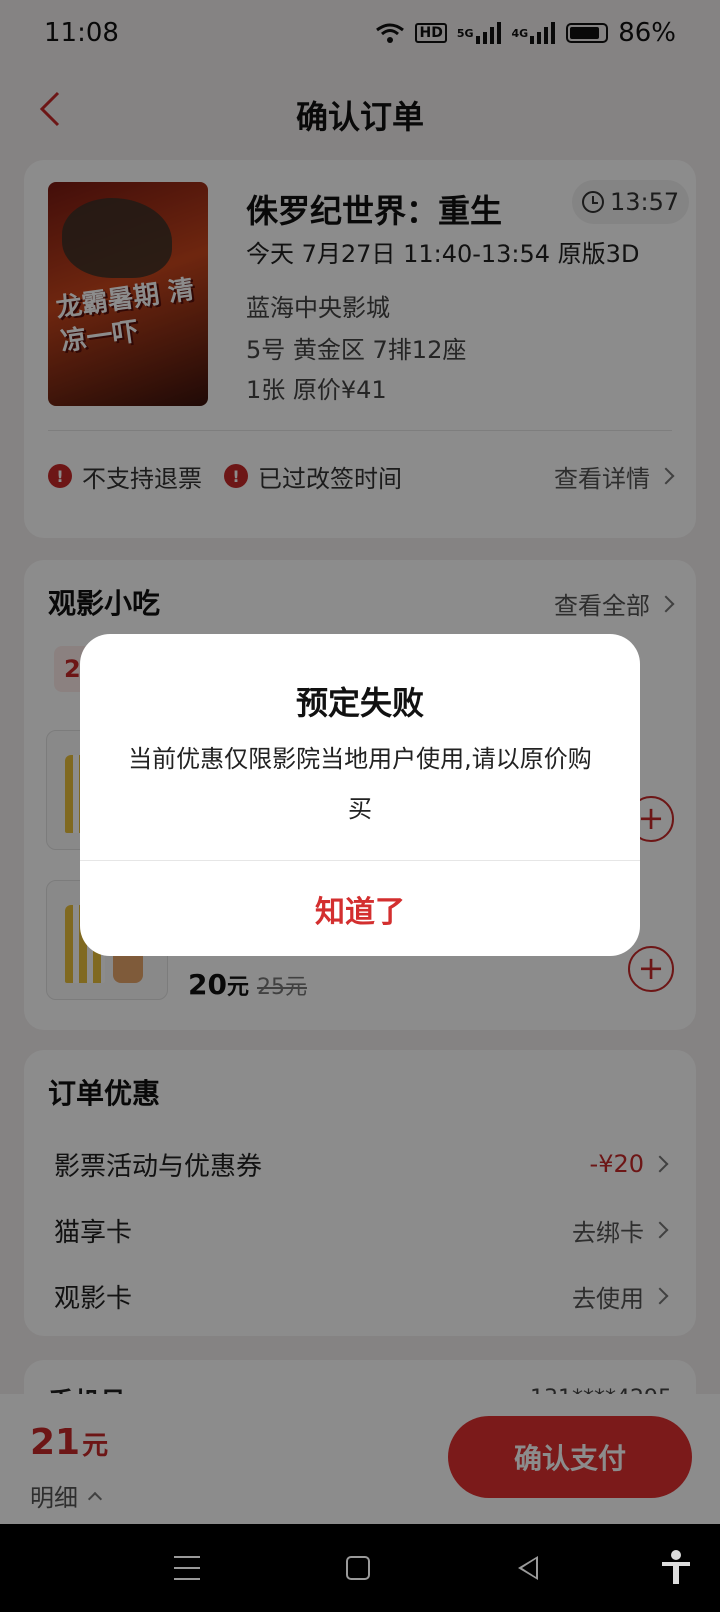 This screenshot has height=1612, width=720. I want to click on recent-apps-icon, so click(187, 1568).